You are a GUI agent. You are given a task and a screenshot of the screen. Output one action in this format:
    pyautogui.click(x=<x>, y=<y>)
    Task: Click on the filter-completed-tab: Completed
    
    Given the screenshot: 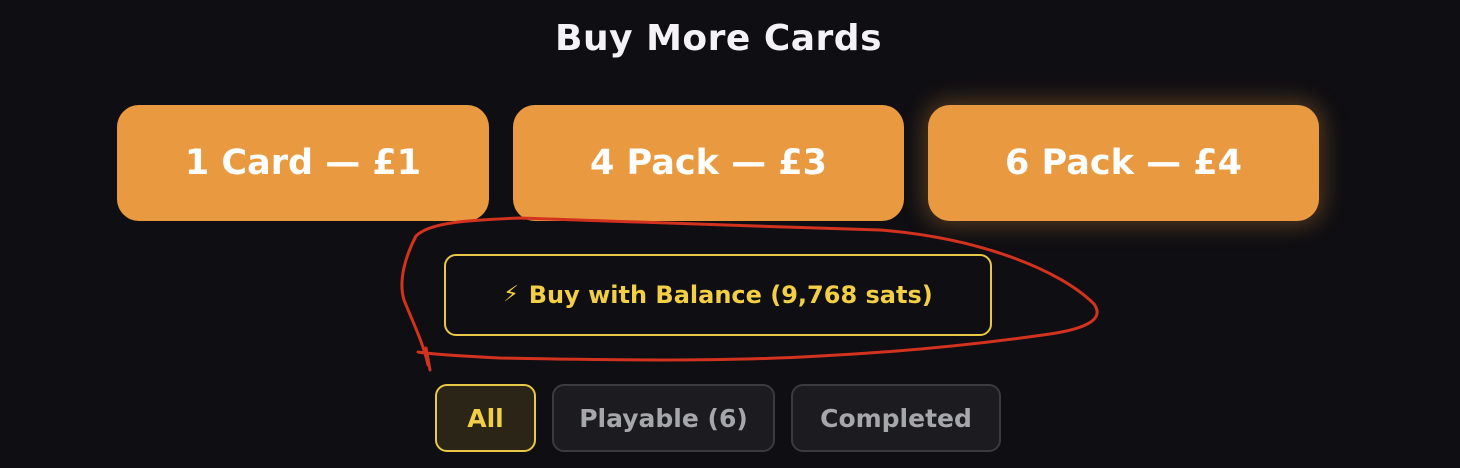 What is the action you would take?
    pyautogui.click(x=896, y=418)
    